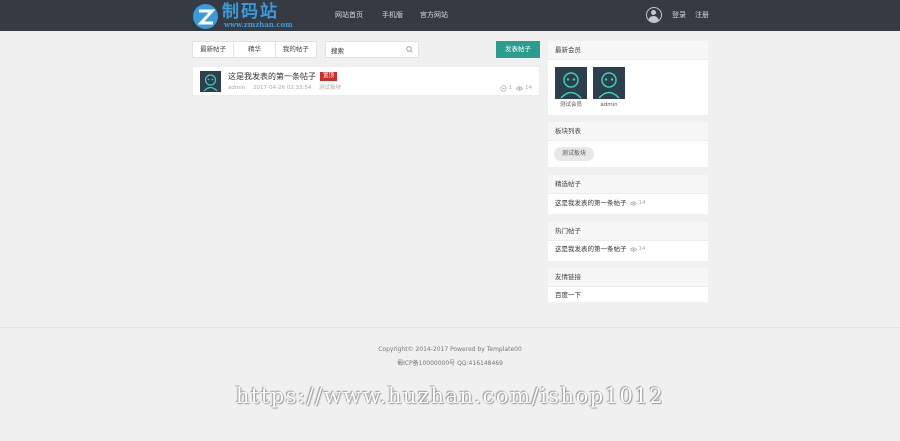  Describe the element at coordinates (628, 277) in the screenshot. I see `friend-links-title: 友情链接` at that location.